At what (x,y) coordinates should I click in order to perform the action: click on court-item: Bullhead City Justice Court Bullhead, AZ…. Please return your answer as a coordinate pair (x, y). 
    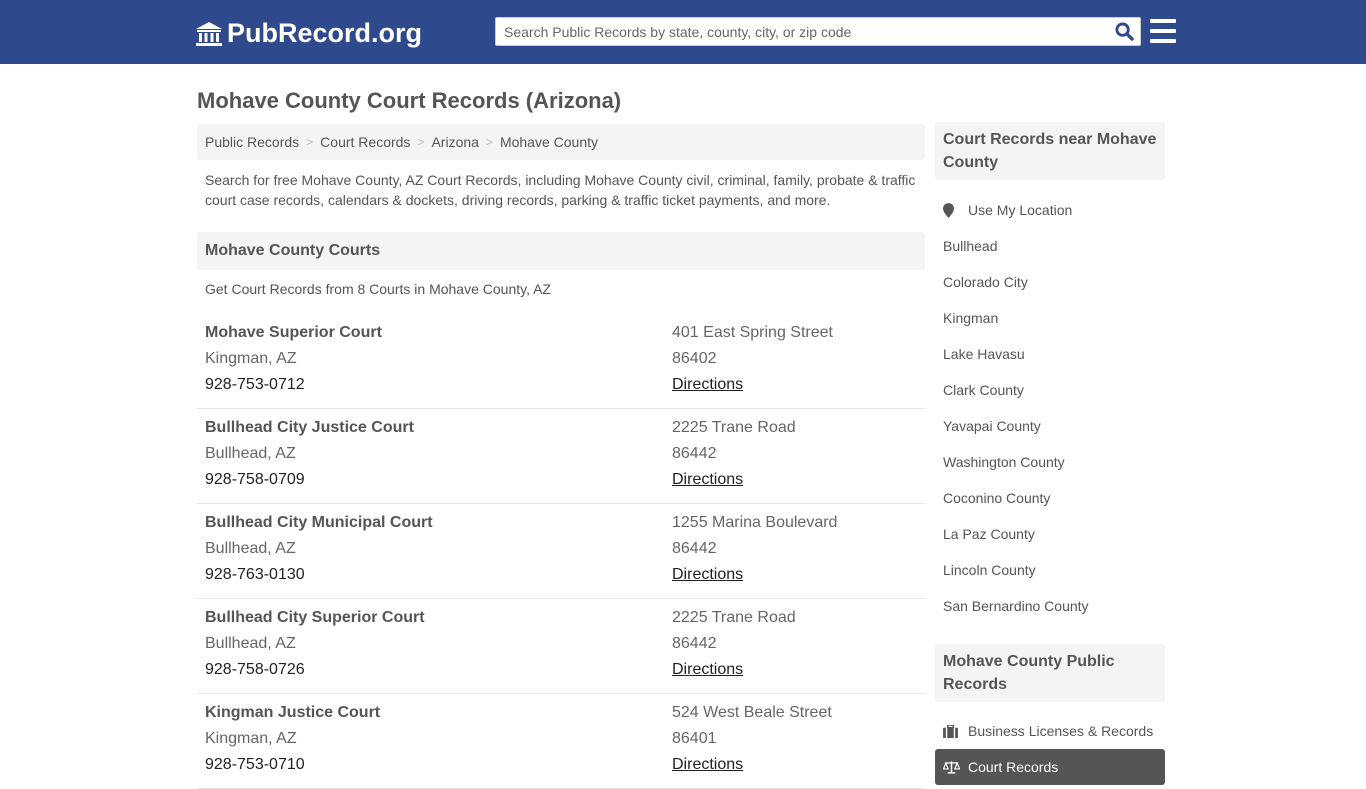
    Looking at the image, I should click on (561, 456).